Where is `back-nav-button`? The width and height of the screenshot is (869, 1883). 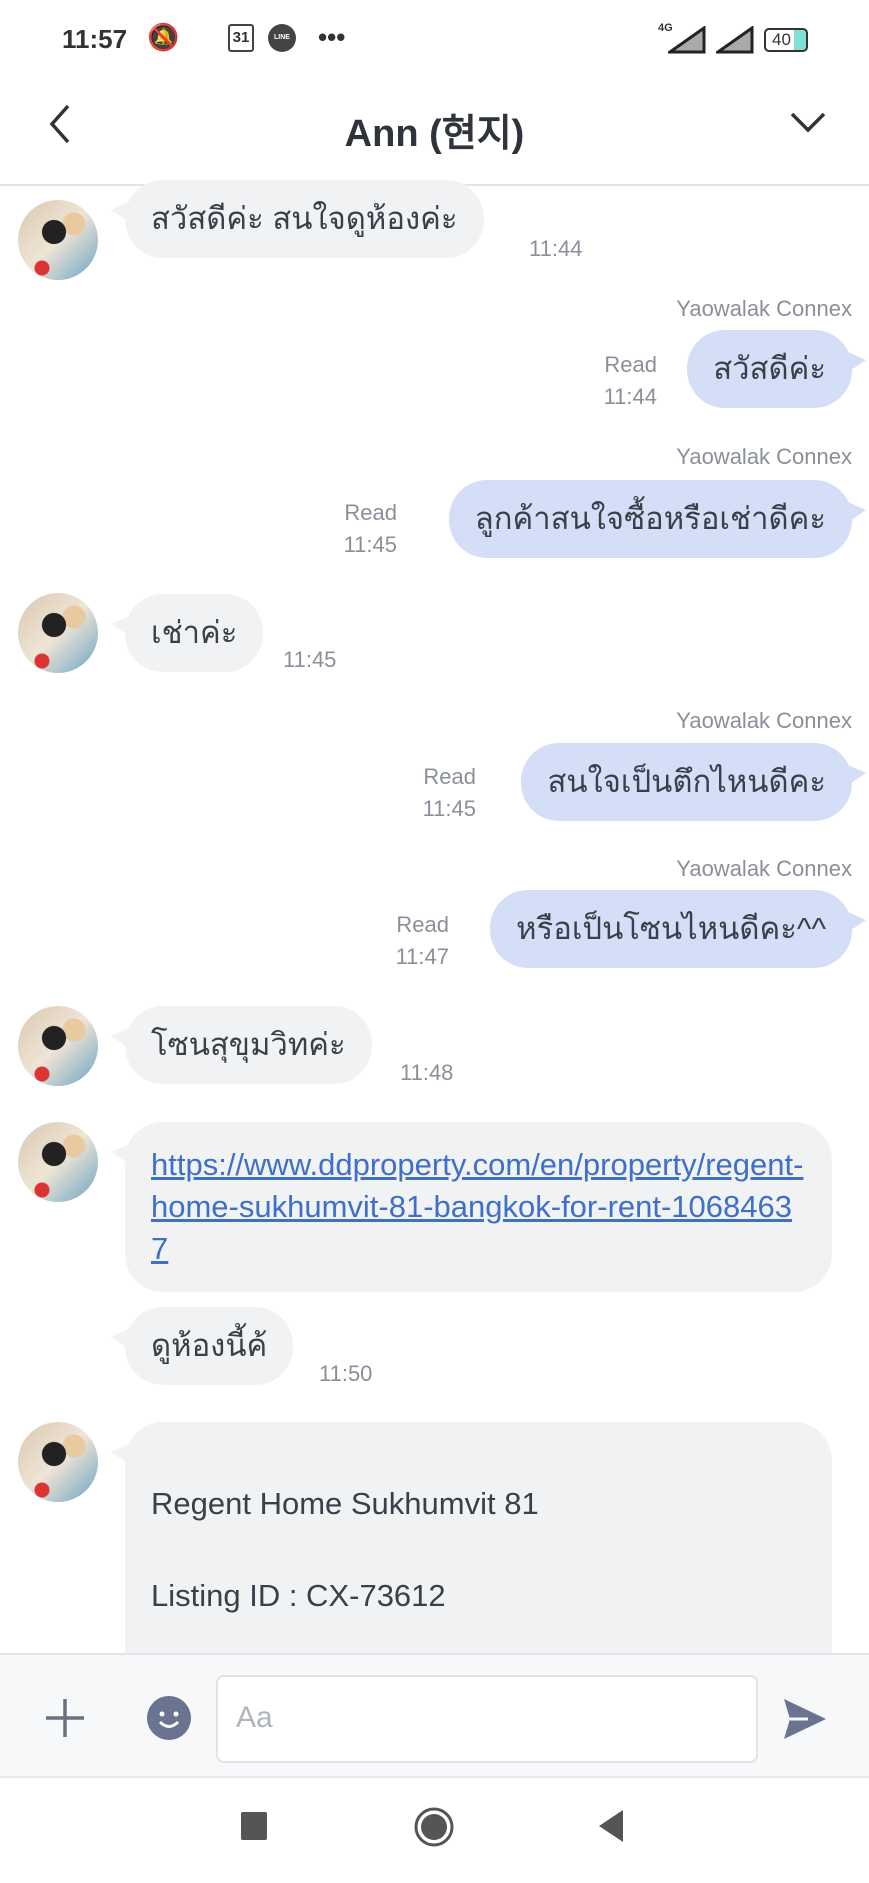
back-nav-button is located at coordinates (611, 1826).